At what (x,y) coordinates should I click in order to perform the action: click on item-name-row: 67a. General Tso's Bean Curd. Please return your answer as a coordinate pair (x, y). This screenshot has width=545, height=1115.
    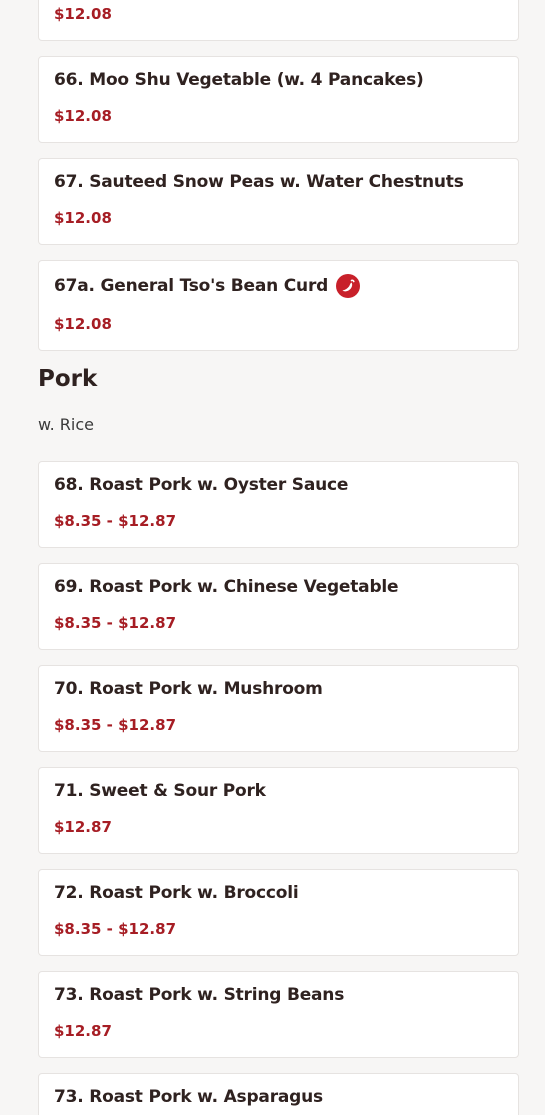
    Looking at the image, I should click on (207, 286).